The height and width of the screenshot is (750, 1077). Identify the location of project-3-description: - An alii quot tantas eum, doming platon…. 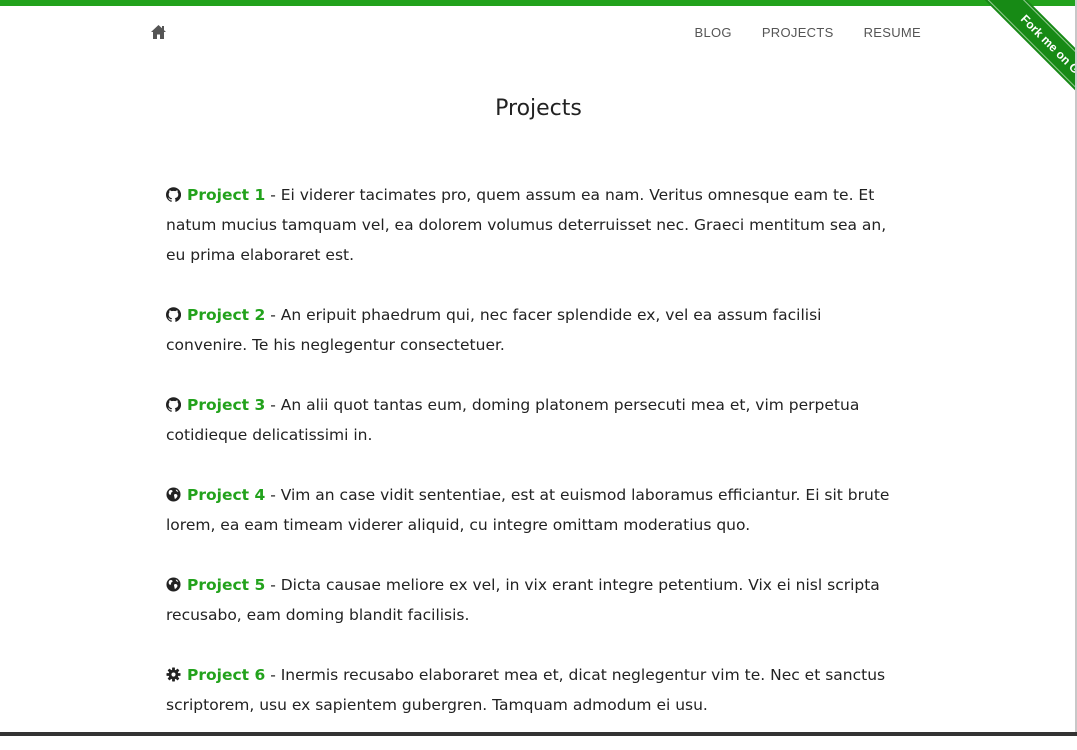
(513, 420).